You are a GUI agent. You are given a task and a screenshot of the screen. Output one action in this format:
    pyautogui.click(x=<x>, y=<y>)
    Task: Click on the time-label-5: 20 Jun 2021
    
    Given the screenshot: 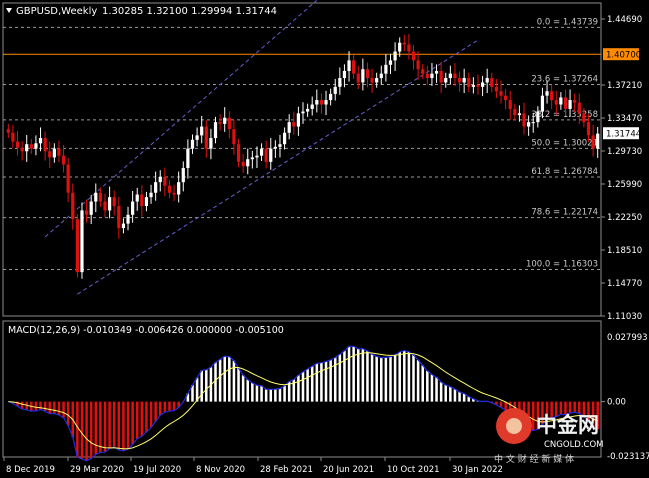 What is the action you would take?
    pyautogui.click(x=348, y=470)
    